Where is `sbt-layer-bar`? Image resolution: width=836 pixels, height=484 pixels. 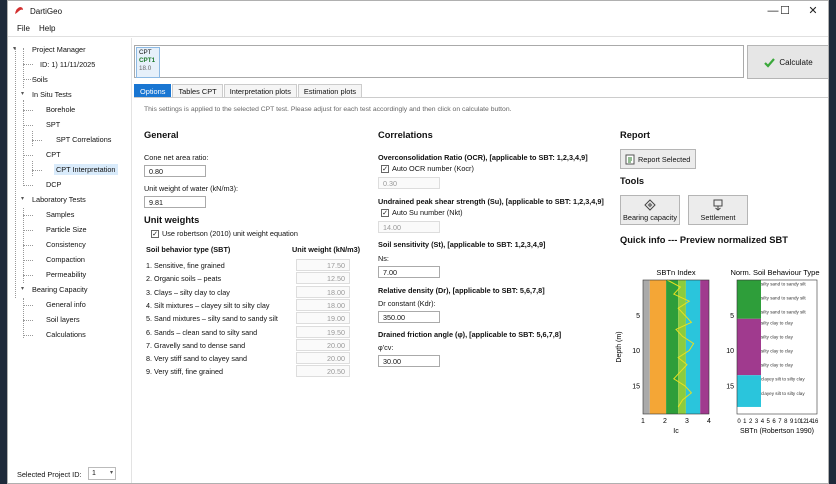 sbt-layer-bar is located at coordinates (749, 299).